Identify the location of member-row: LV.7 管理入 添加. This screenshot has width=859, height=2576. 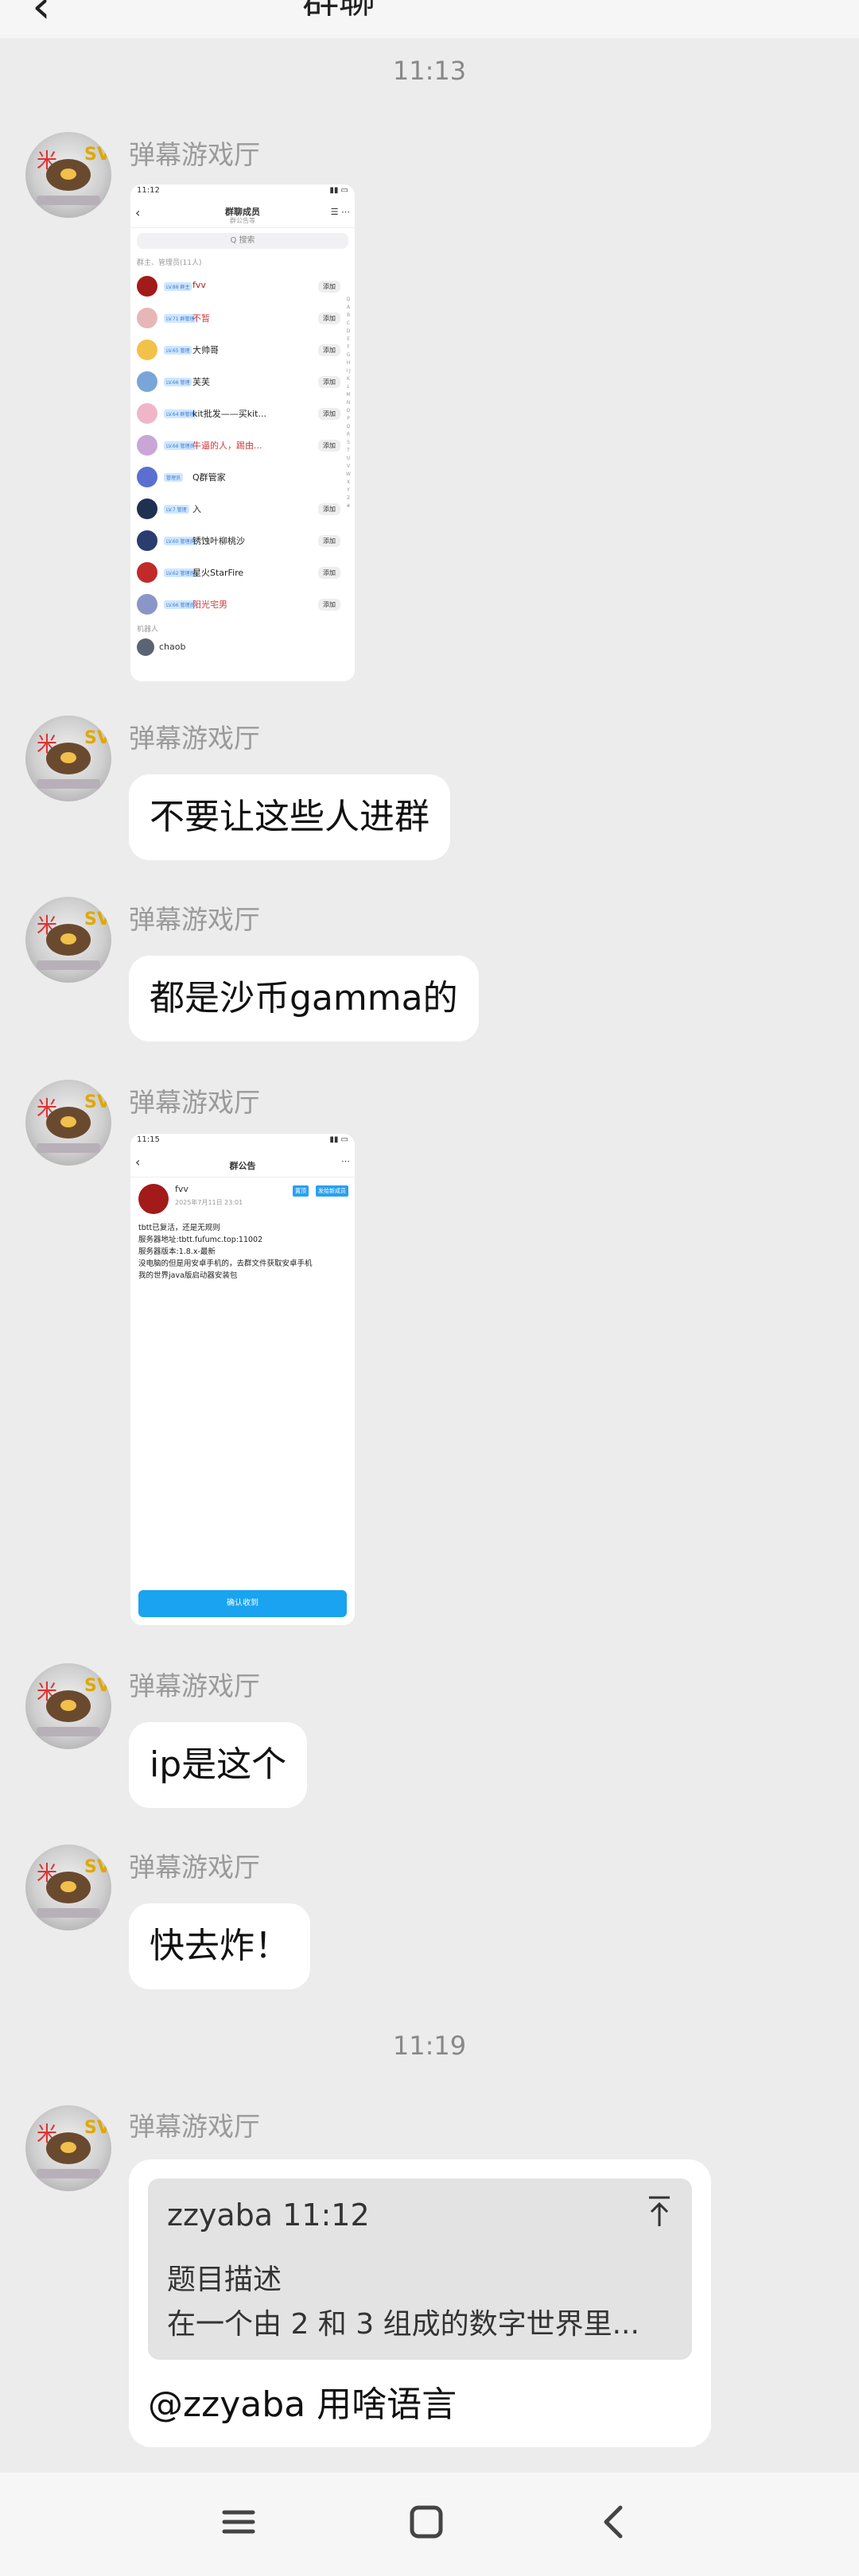
(242, 509).